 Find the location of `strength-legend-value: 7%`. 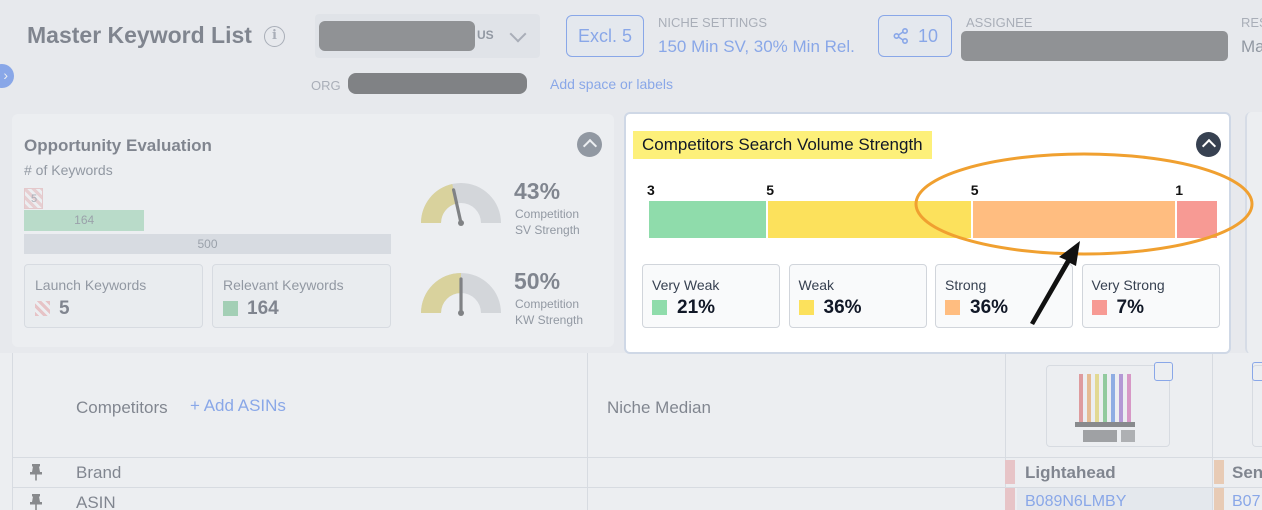

strength-legend-value: 7% is located at coordinates (1130, 307).